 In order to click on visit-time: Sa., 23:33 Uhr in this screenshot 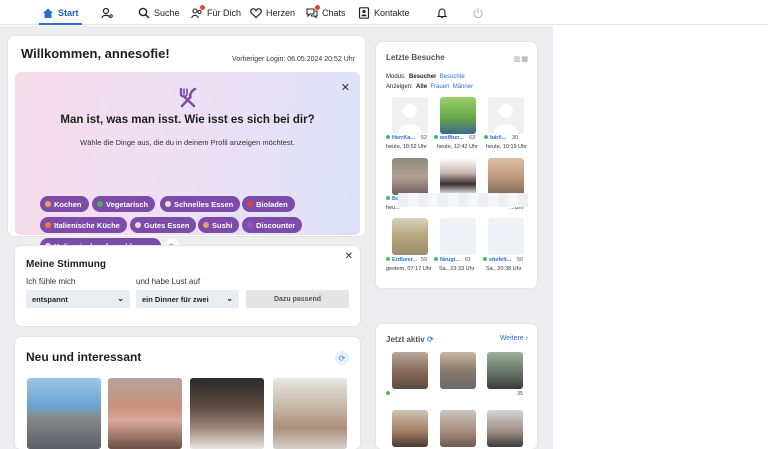, I will do `click(457, 269)`.